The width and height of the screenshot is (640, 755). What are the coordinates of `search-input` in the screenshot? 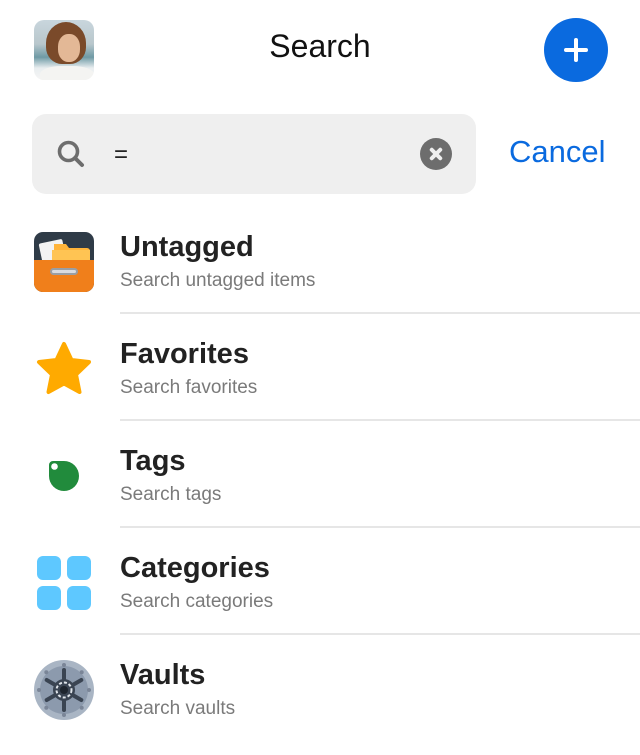 It's located at (264, 155).